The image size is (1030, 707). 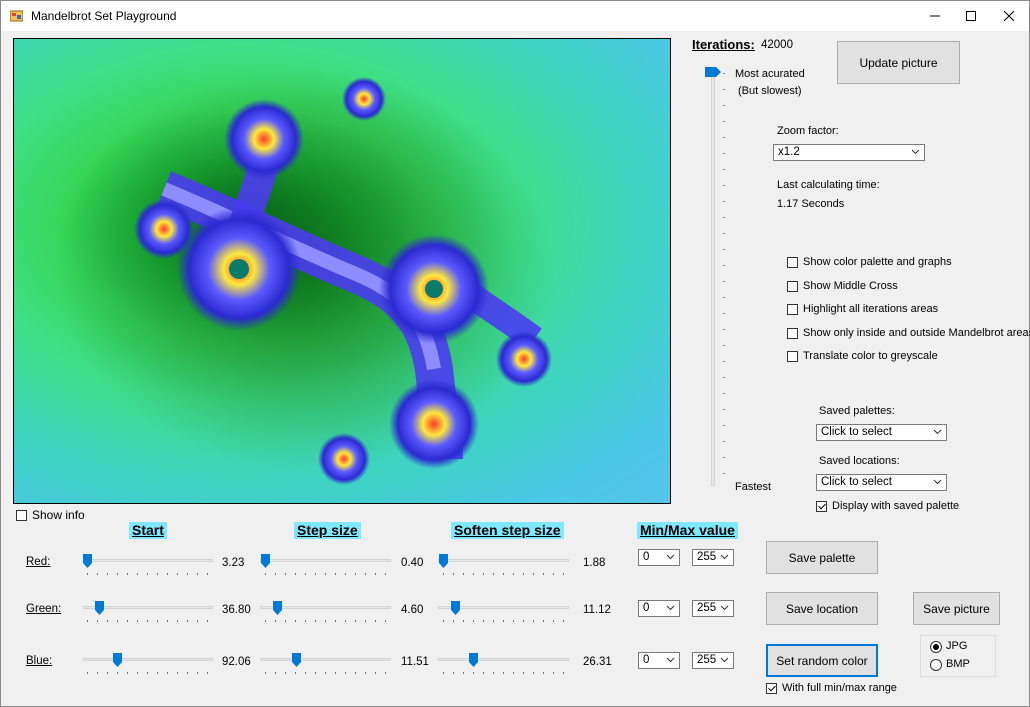 What do you see at coordinates (515, 16) in the screenshot?
I see `title-bar: Mandelbrot Set Playground` at bounding box center [515, 16].